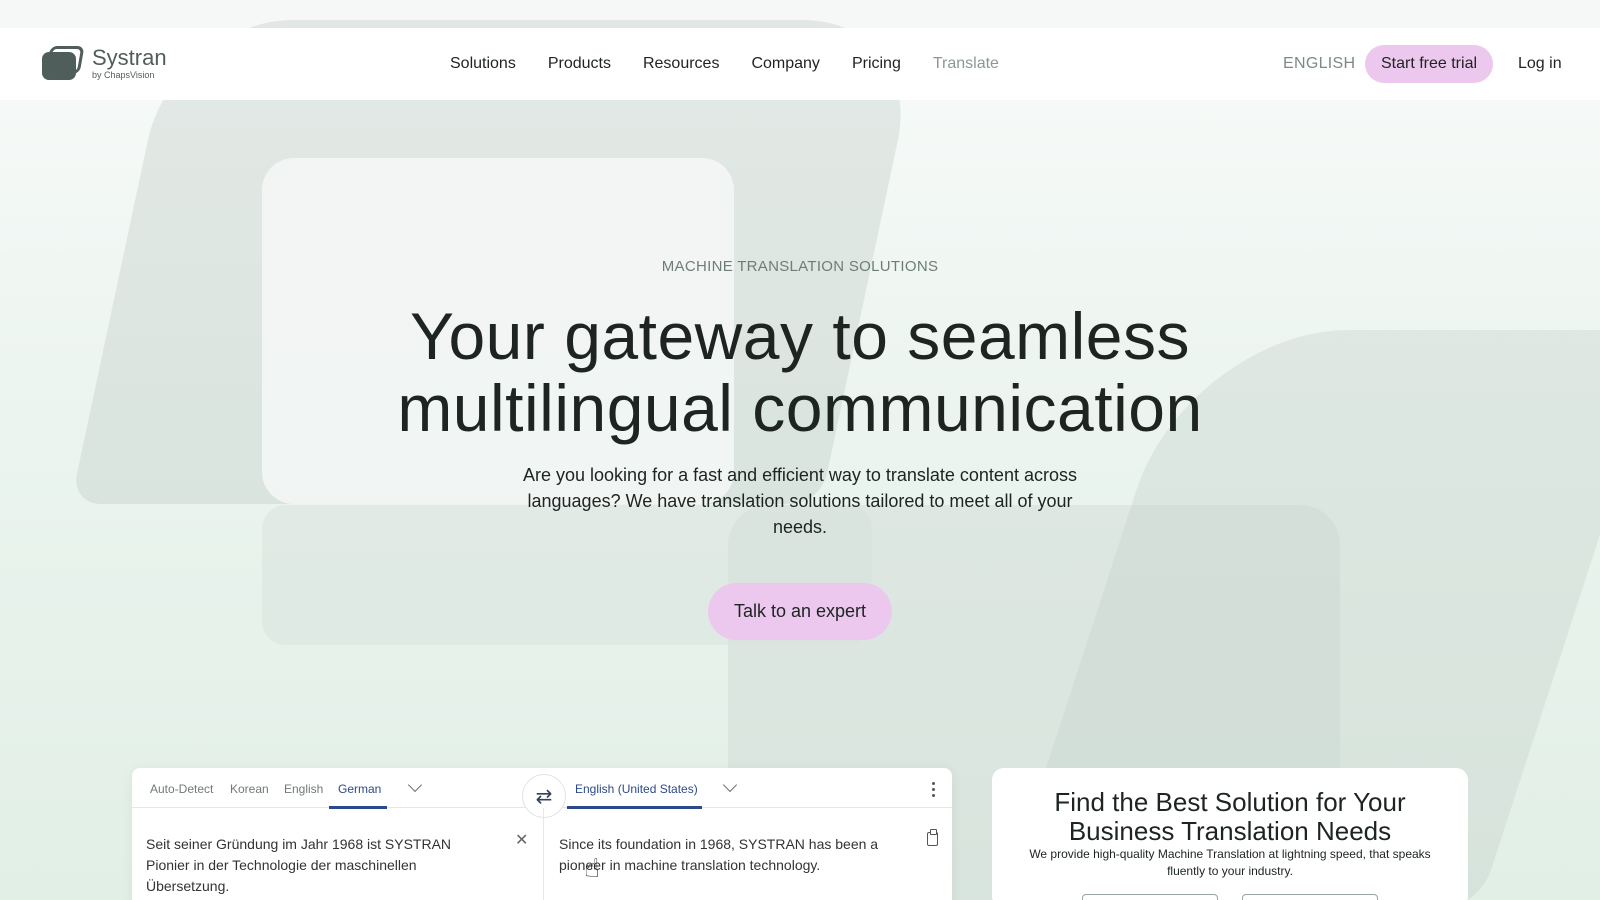 The height and width of the screenshot is (900, 1600). I want to click on more-options-icon, so click(934, 789).